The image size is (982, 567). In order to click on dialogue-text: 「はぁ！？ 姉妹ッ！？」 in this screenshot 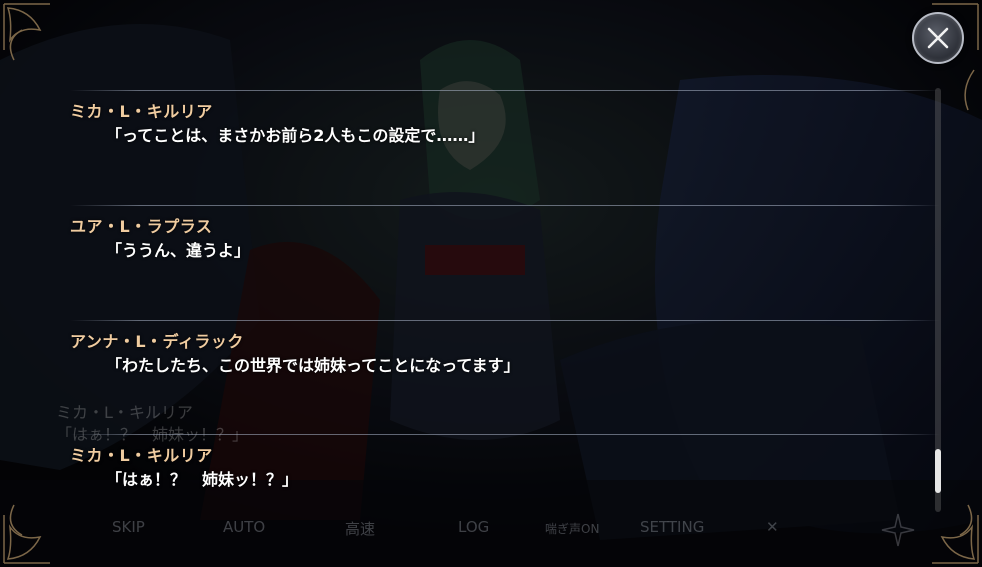, I will do `click(202, 479)`.